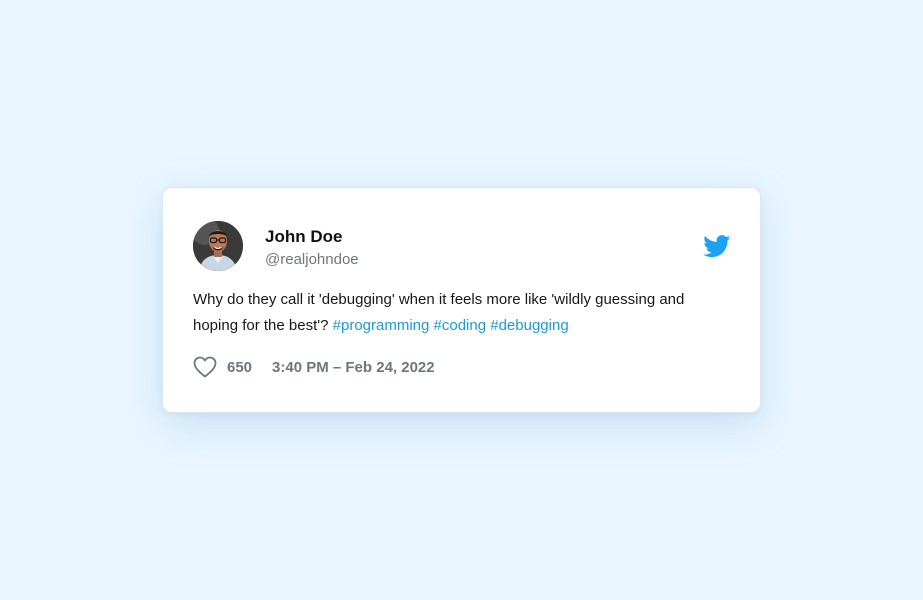 This screenshot has width=923, height=600. I want to click on like-button: 650, so click(222, 367).